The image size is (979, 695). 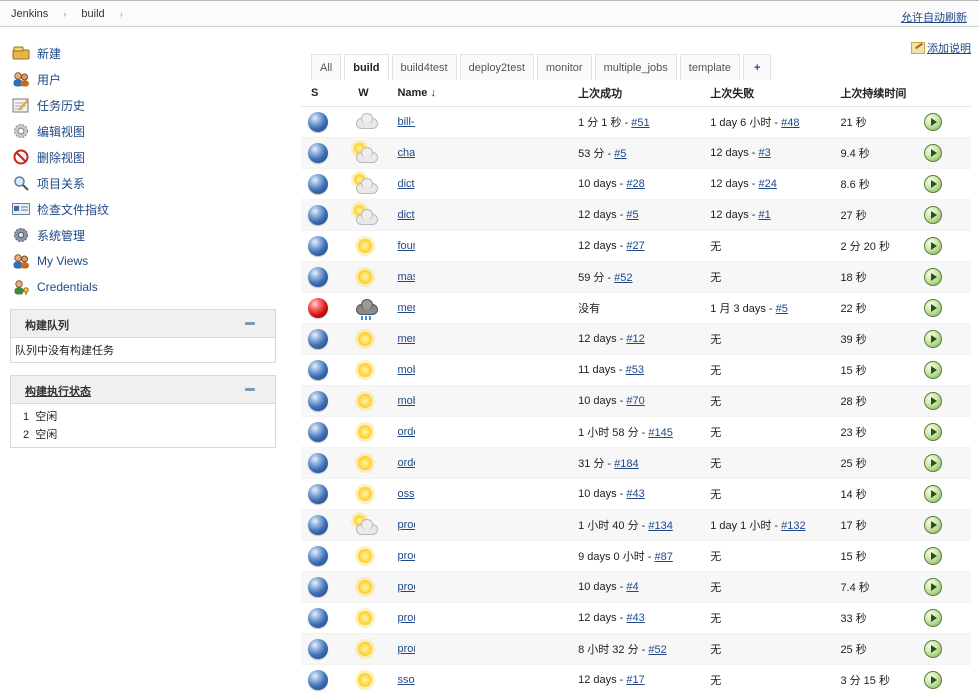 I want to click on action-cell, so click(x=947, y=277).